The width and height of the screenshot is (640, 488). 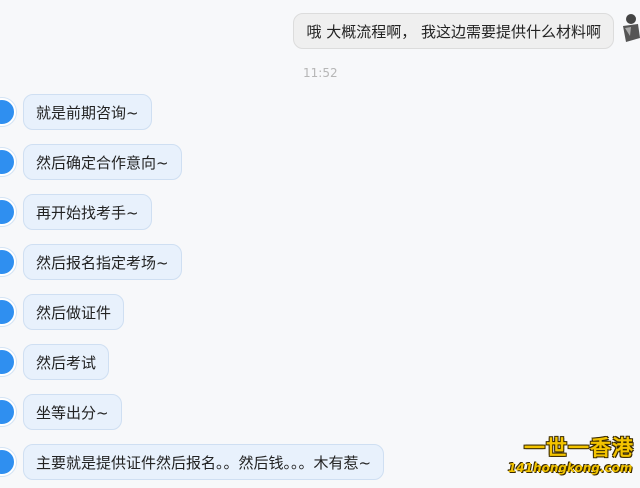 What do you see at coordinates (570, 468) in the screenshot?
I see `watermark-site: 141hongkong.com` at bounding box center [570, 468].